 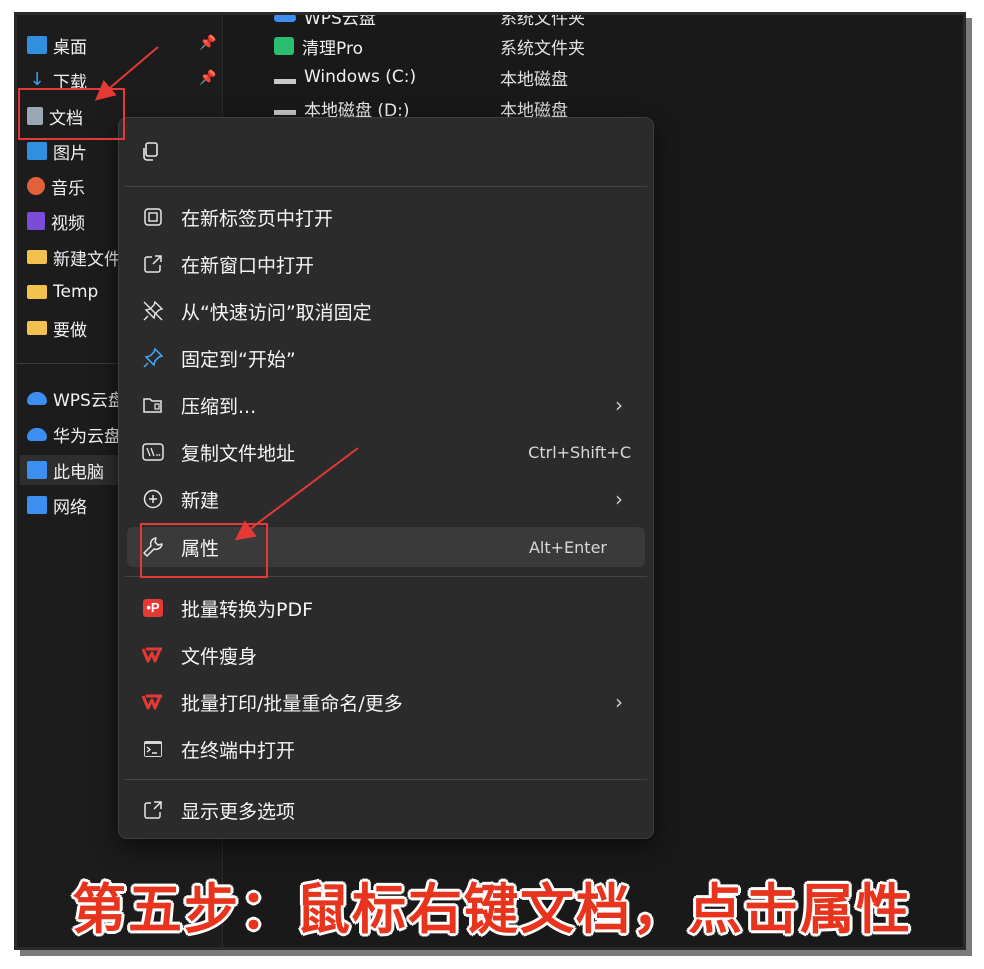 What do you see at coordinates (492, 909) in the screenshot?
I see `step-caption: 第五步：鼠标右键文档，点击属性` at bounding box center [492, 909].